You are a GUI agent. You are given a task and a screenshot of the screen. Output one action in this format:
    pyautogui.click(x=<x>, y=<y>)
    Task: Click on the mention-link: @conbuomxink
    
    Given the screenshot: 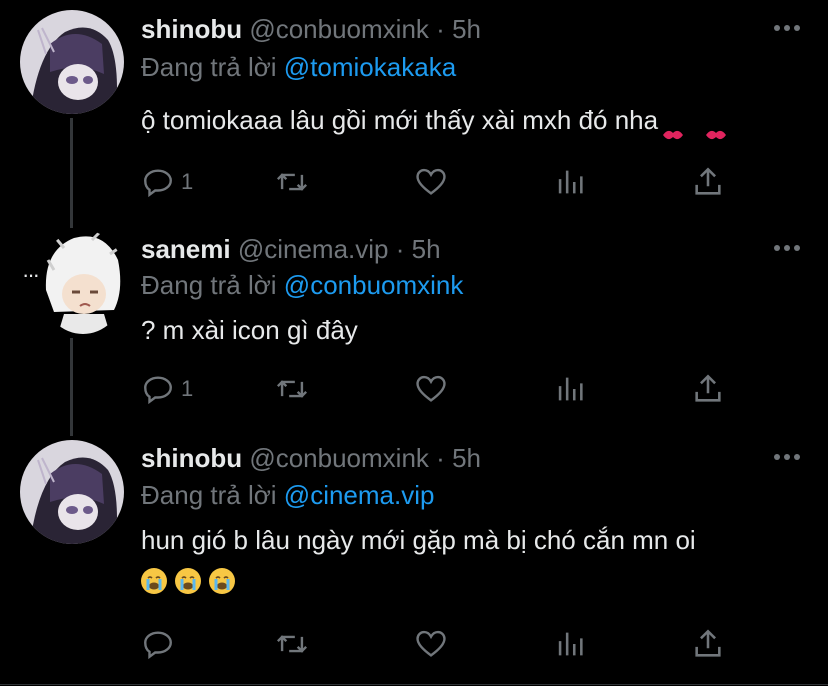 What is the action you would take?
    pyautogui.click(x=374, y=285)
    